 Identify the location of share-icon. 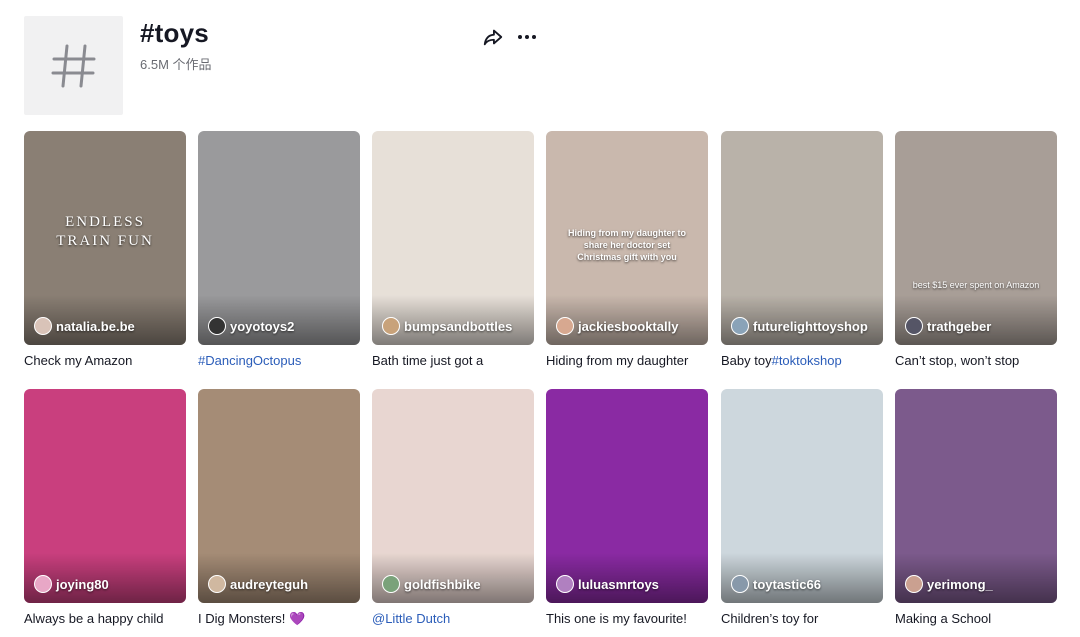
(493, 37).